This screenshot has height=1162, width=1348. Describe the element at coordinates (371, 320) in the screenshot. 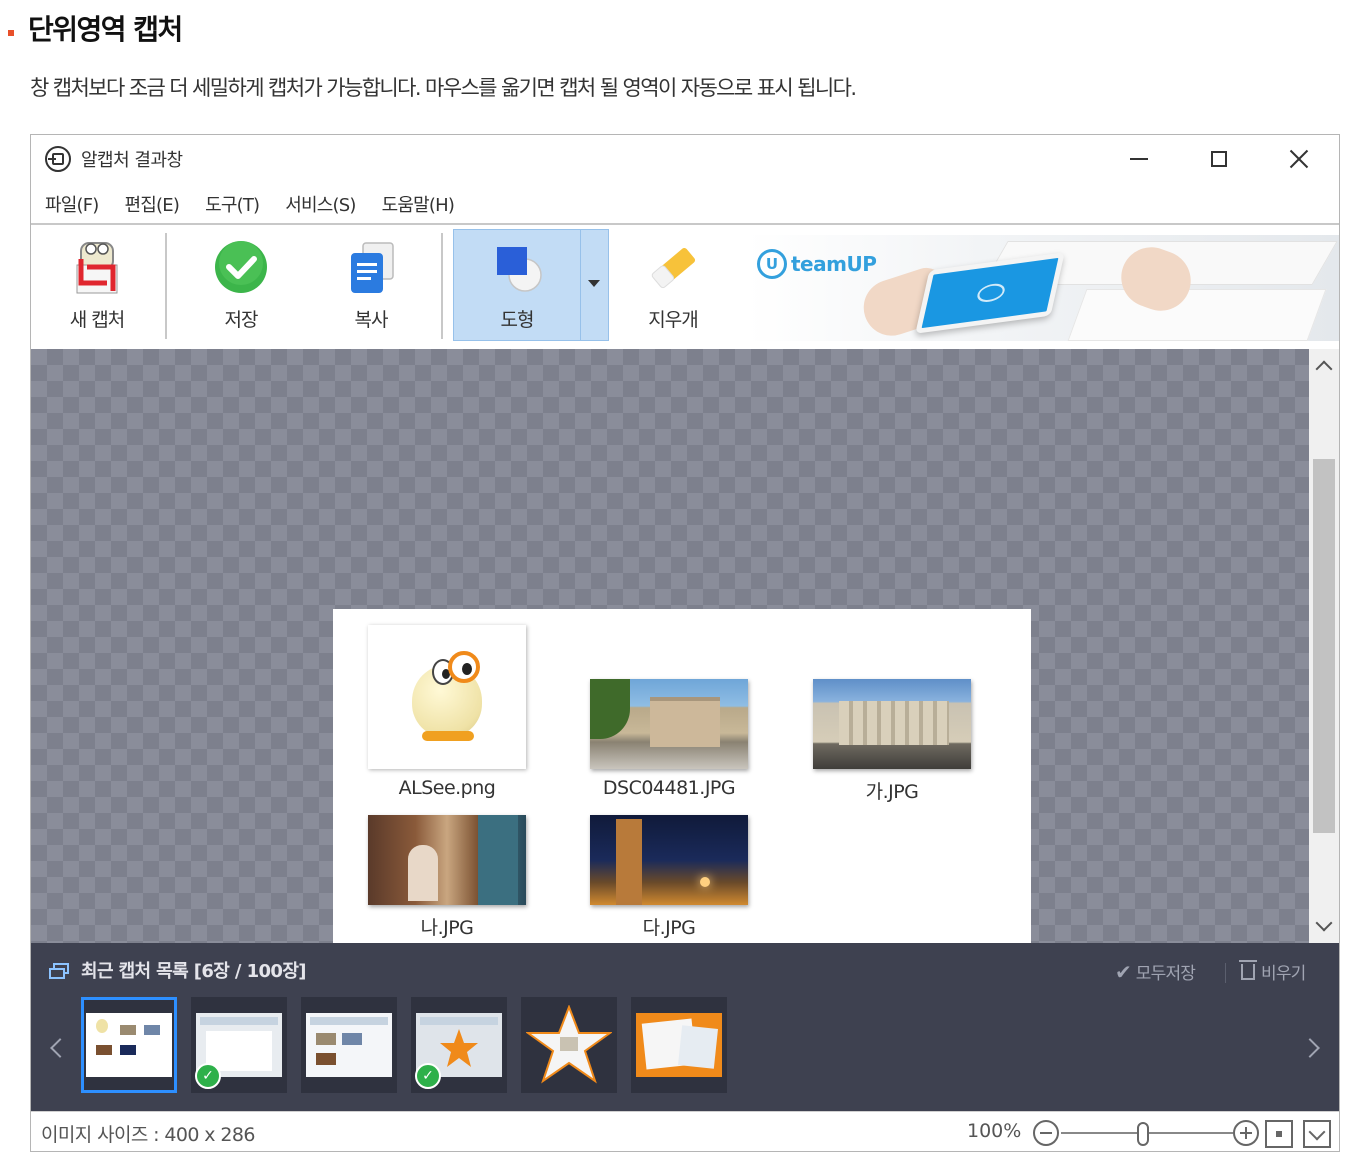

I see `copy-label: 복사` at that location.